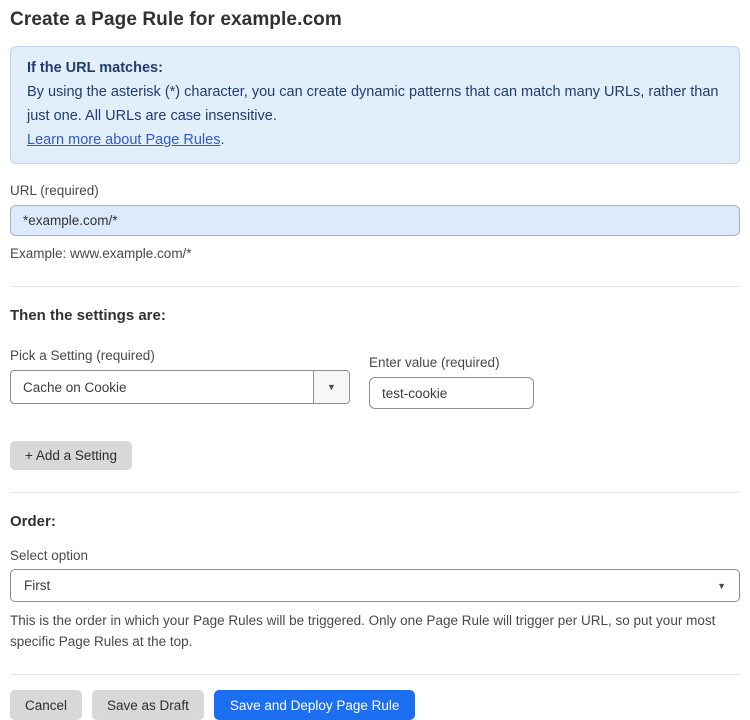 This screenshot has height=720, width=750. Describe the element at coordinates (75, 387) in the screenshot. I see `setting-dropdown-value: Cache on Cookie` at that location.